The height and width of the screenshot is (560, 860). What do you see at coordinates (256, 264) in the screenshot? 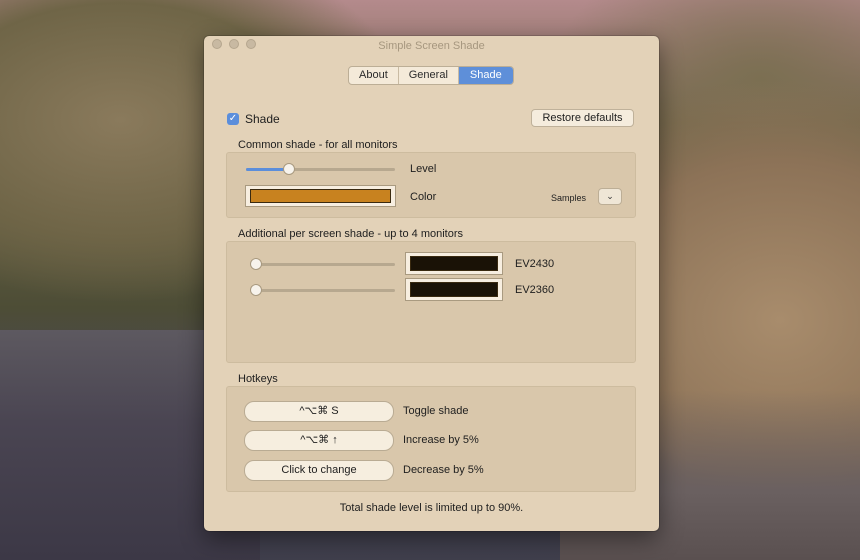
I see `ev2430-slider-knob` at bounding box center [256, 264].